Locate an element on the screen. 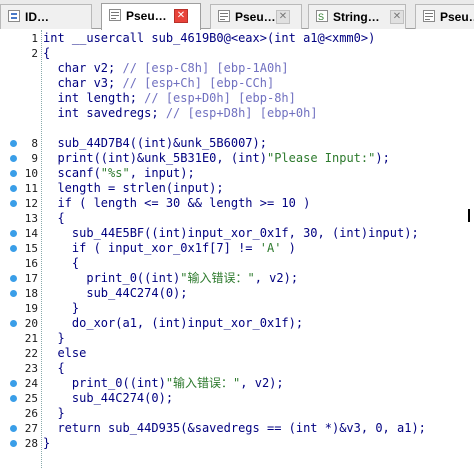 The width and height of the screenshot is (474, 468). code-line: 18 sub_44C274(0); is located at coordinates (237, 293).